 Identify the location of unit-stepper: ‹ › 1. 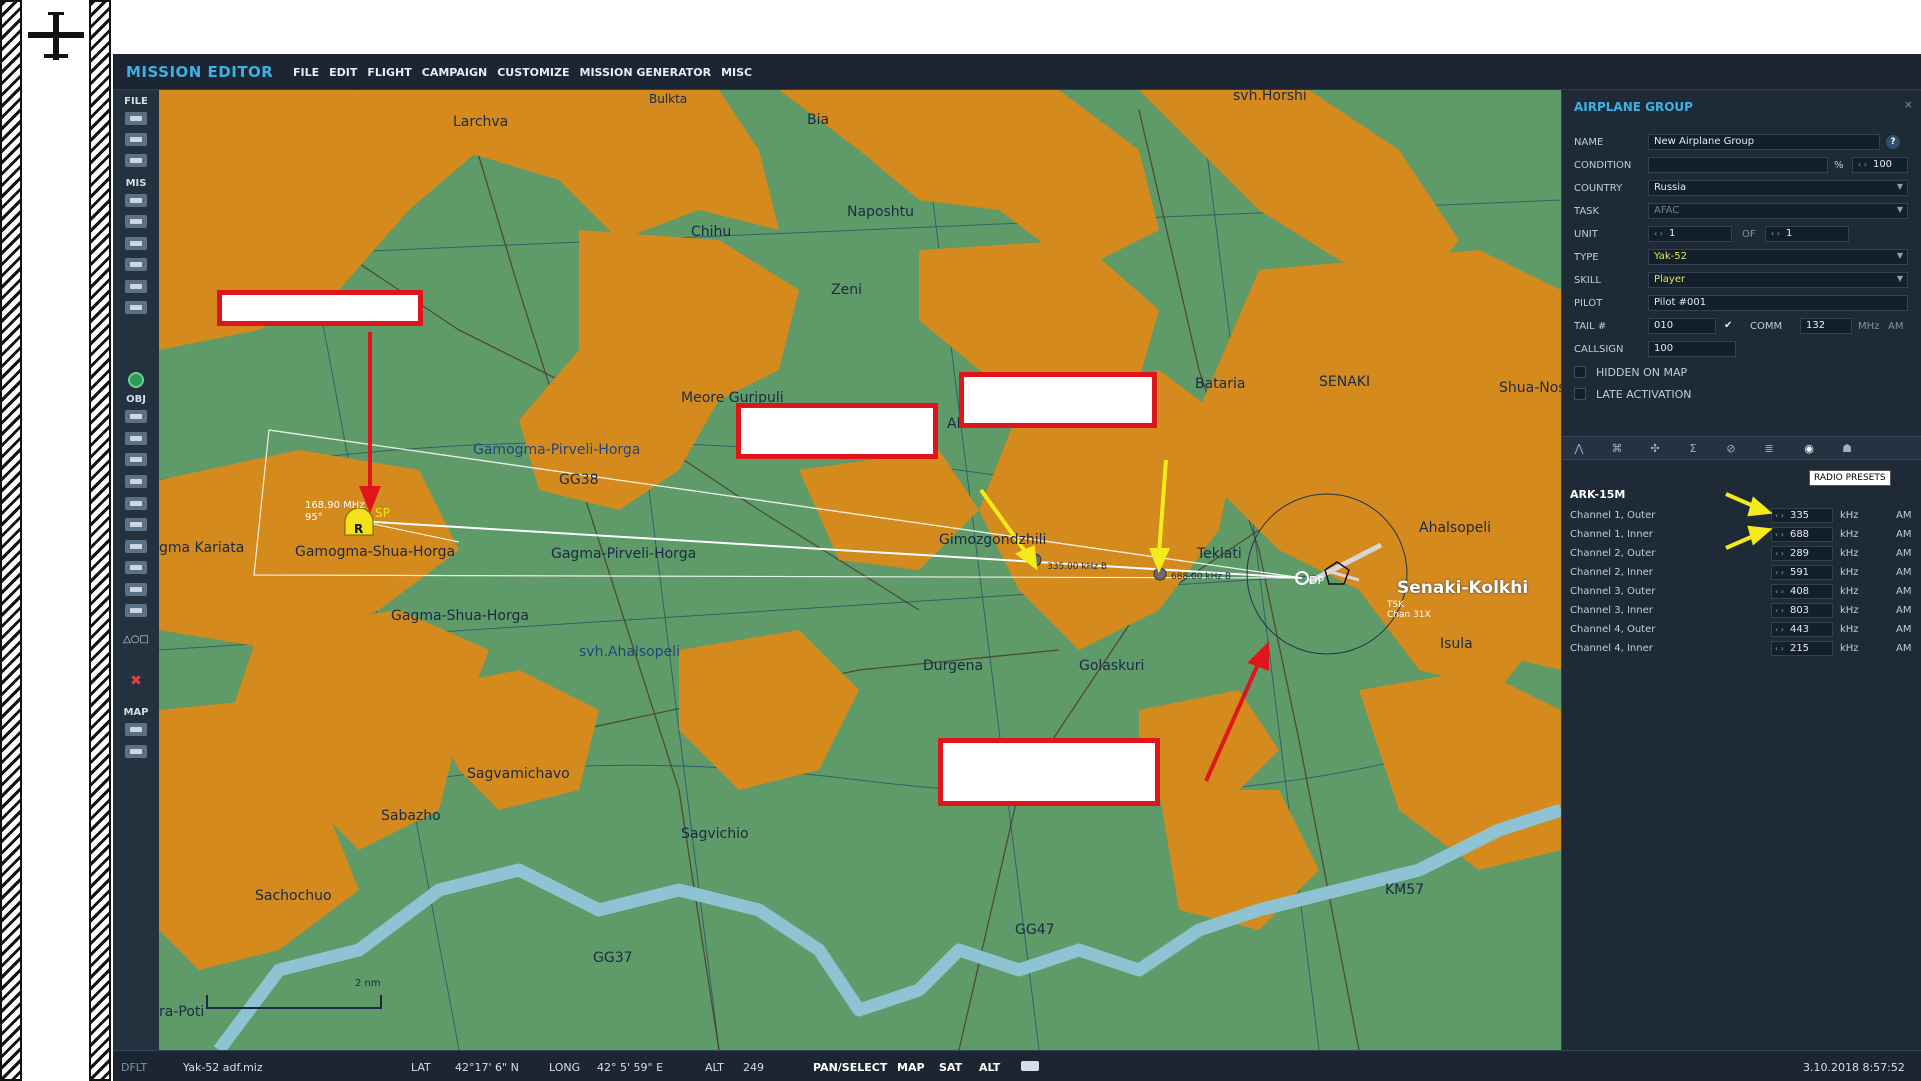
(1690, 234).